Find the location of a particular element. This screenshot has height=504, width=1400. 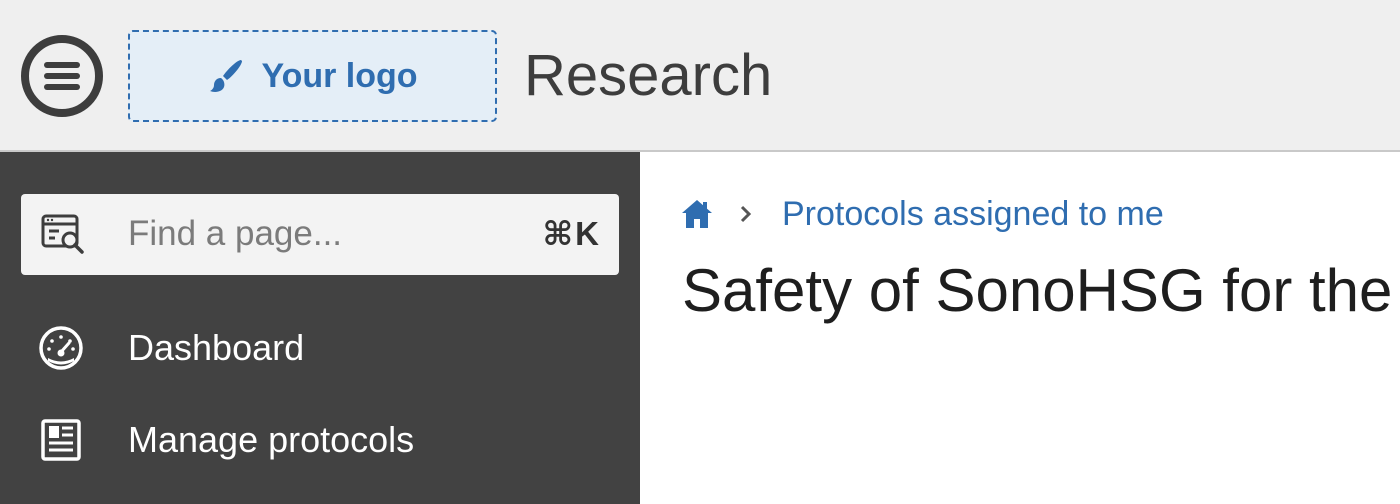

dashboard-gauge-icon is located at coordinates (61, 348).